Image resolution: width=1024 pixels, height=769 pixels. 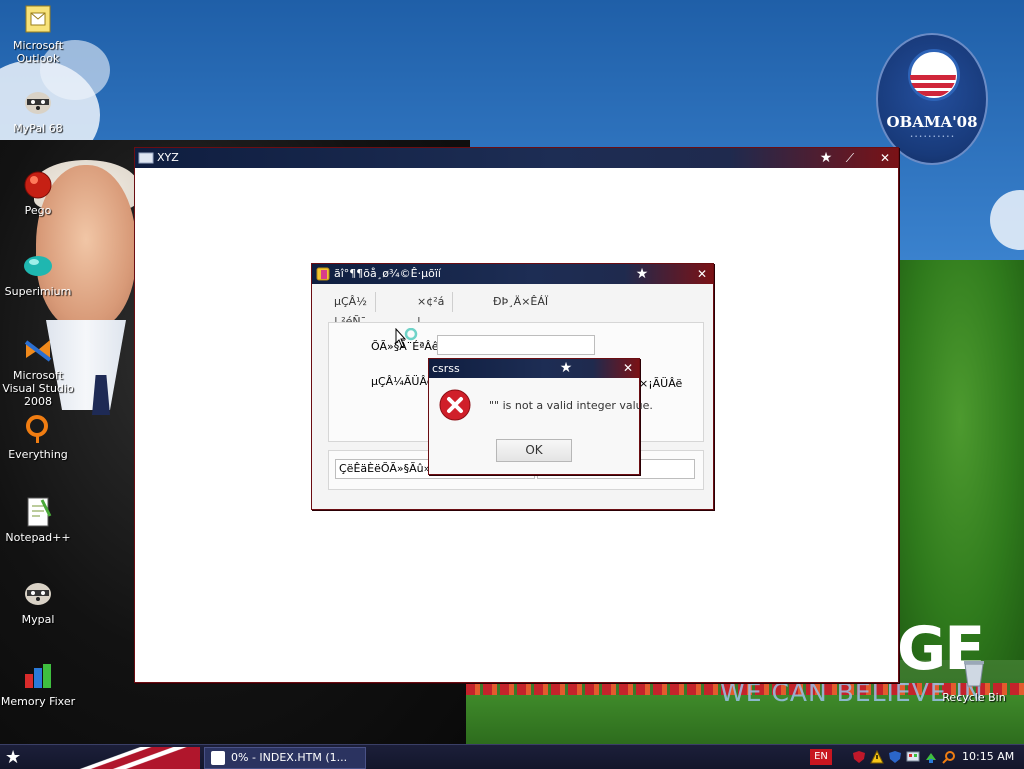 What do you see at coordinates (895, 757) in the screenshot?
I see `security-shield-icon` at bounding box center [895, 757].